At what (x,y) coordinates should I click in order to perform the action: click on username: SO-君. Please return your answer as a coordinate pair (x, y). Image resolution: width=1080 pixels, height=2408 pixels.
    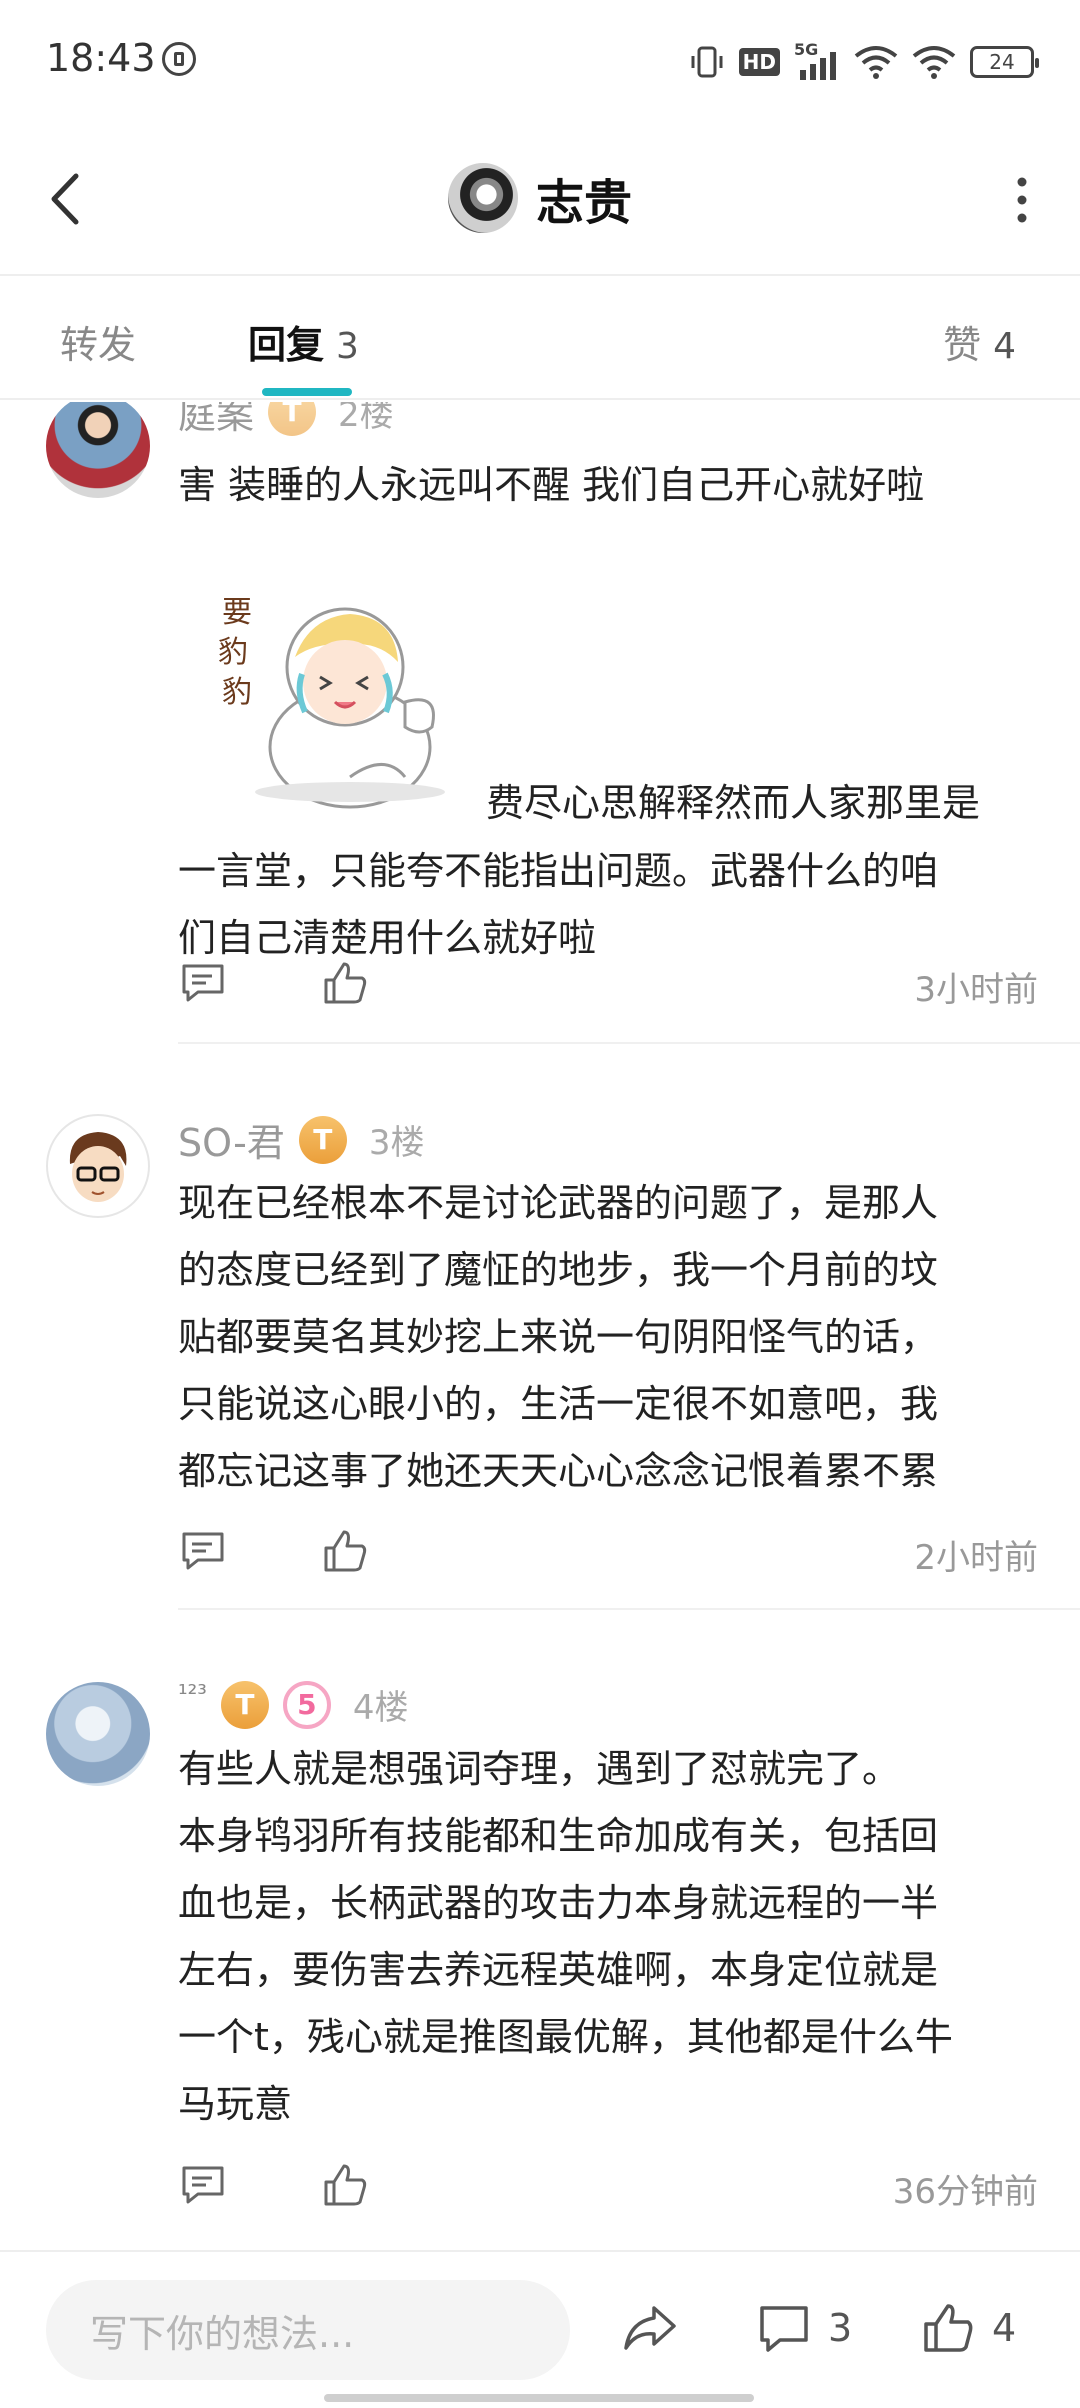
    Looking at the image, I should click on (231, 1139).